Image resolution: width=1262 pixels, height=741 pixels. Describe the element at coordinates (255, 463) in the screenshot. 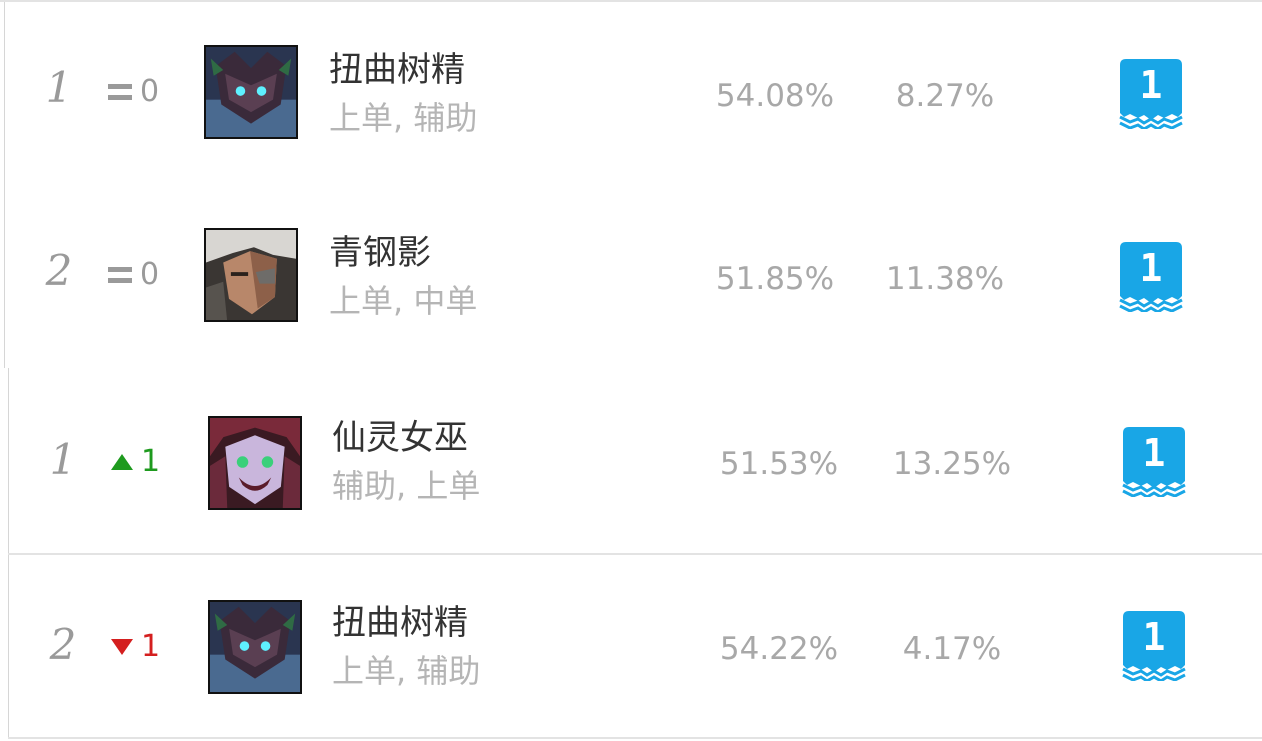

I see `fae-sorceress-portrait-icon` at that location.